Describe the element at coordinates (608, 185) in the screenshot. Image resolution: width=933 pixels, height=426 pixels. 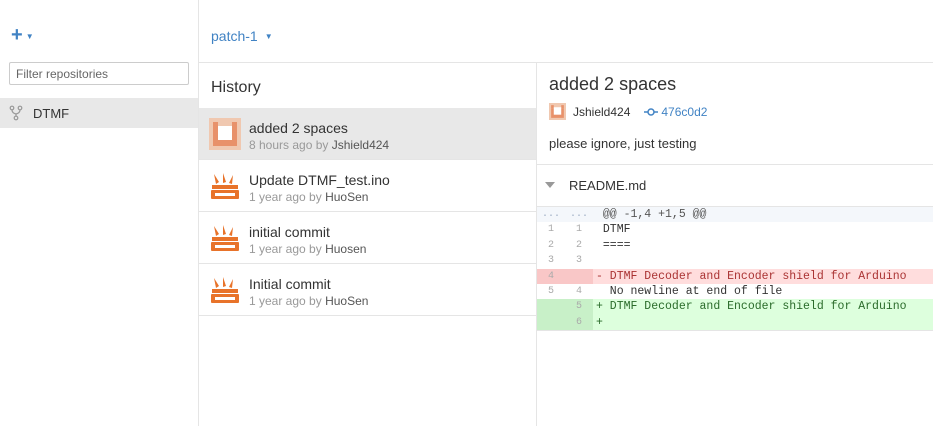
I see `file-name: README.md` at that location.